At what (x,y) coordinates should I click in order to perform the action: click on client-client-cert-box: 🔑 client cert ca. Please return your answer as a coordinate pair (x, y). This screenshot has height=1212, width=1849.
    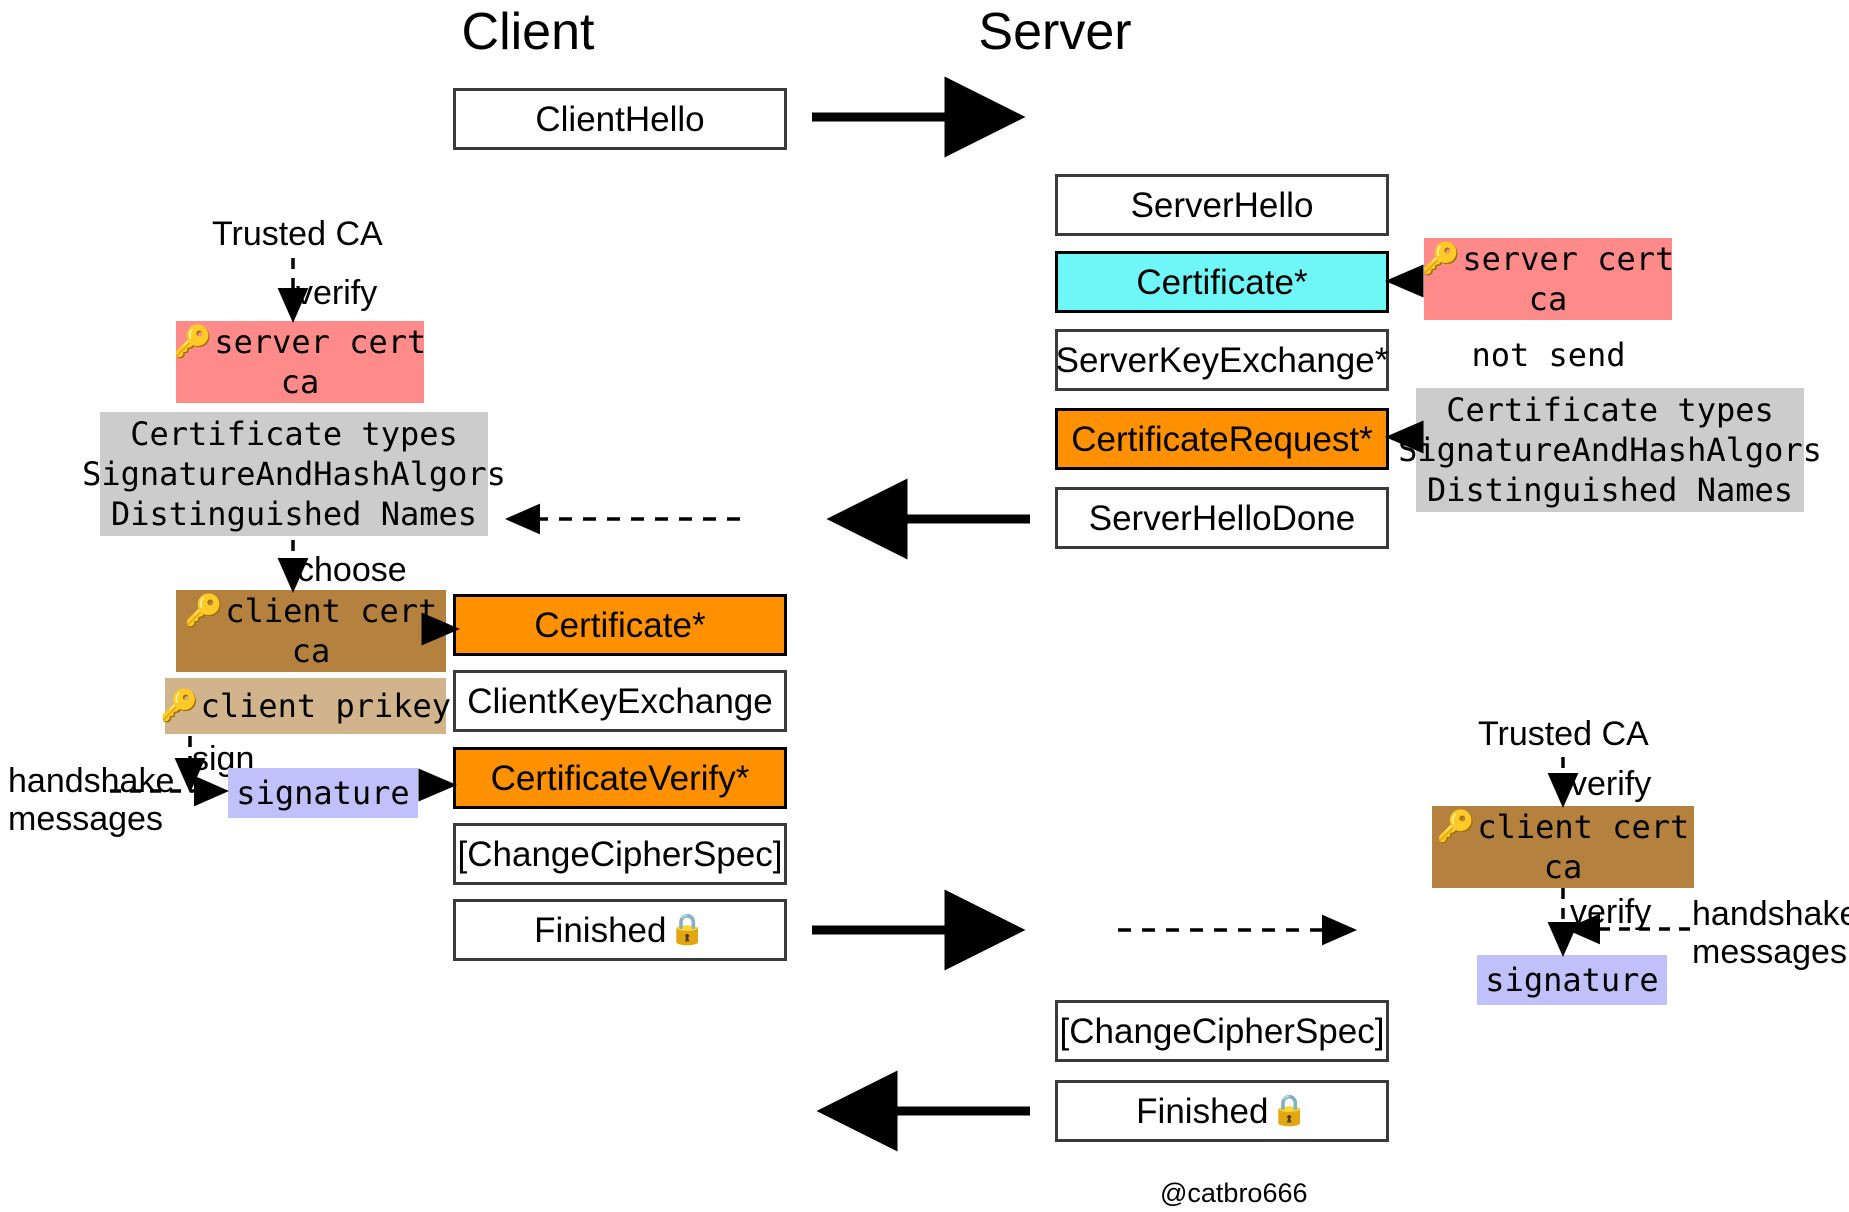
    Looking at the image, I should click on (311, 631).